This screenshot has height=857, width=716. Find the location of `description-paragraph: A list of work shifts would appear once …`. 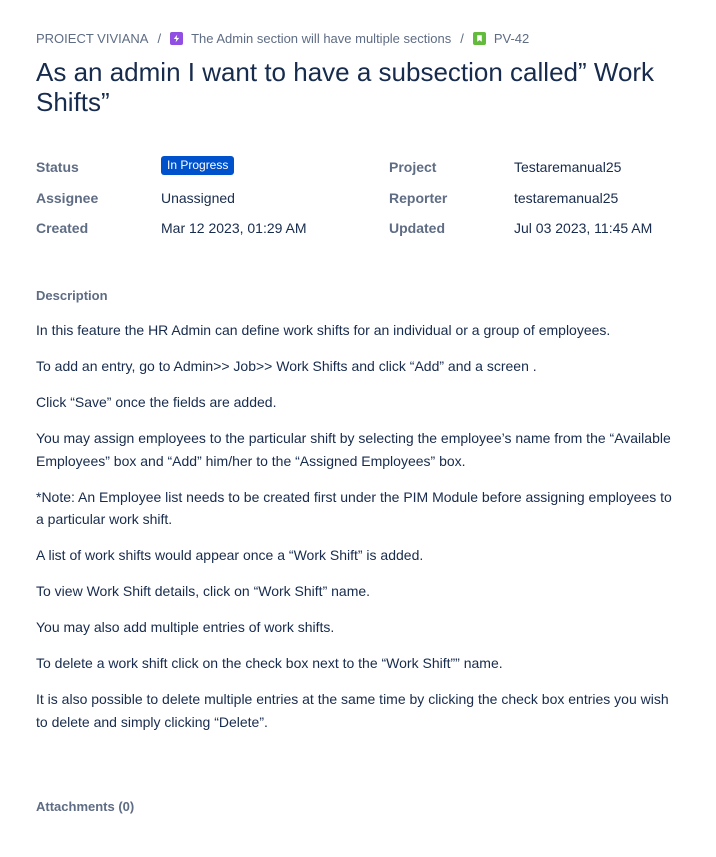

description-paragraph: A list of work shifts would appear once … is located at coordinates (230, 555).